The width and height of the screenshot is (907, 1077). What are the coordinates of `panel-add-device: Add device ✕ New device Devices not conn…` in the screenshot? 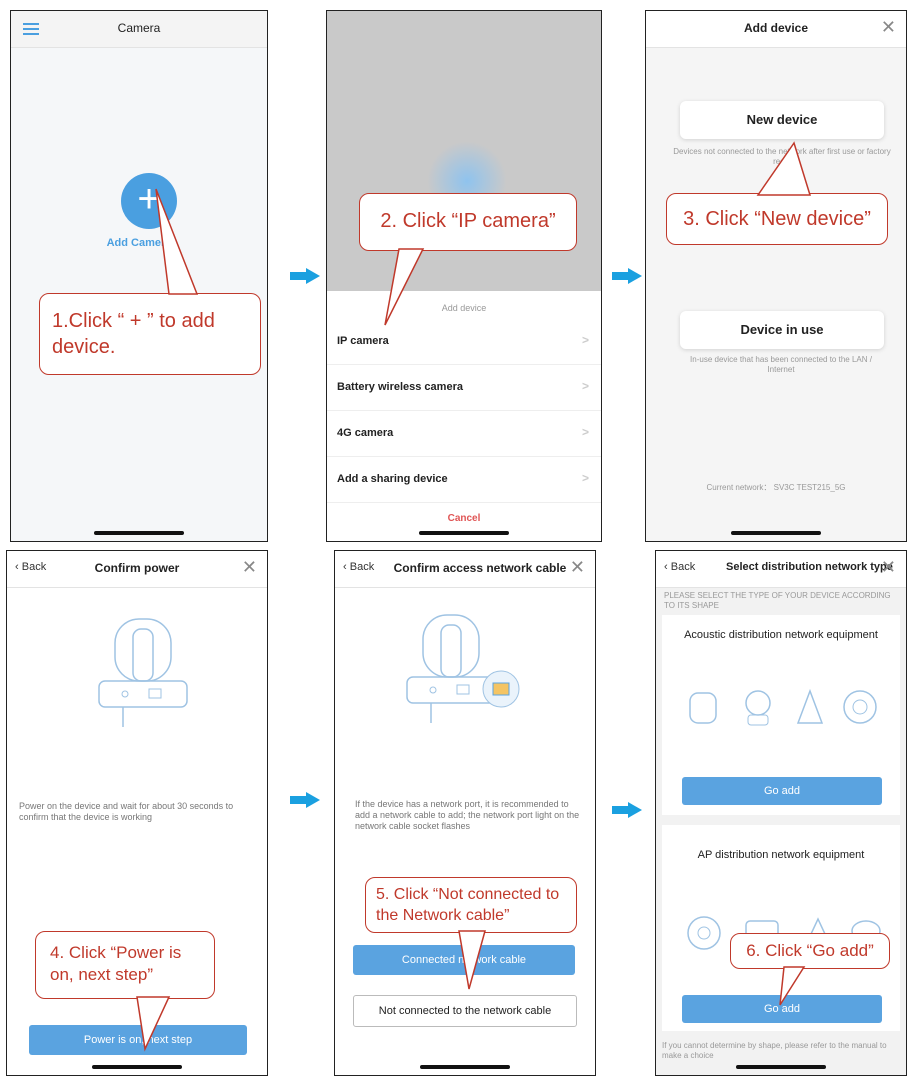 It's located at (776, 276).